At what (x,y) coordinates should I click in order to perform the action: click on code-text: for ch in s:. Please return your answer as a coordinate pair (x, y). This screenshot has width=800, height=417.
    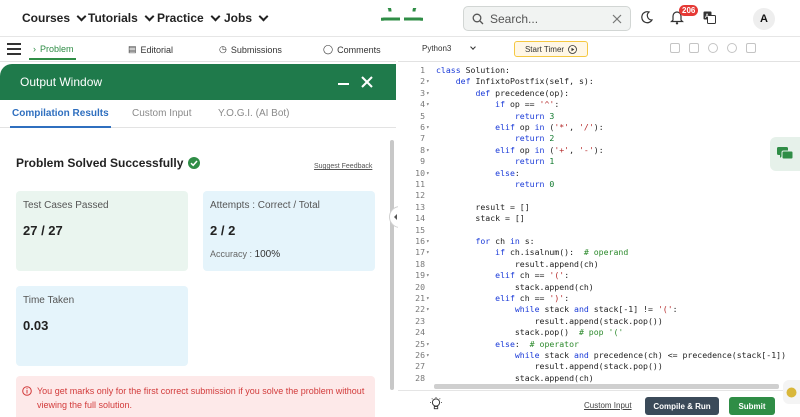
    Looking at the image, I should click on (505, 241).